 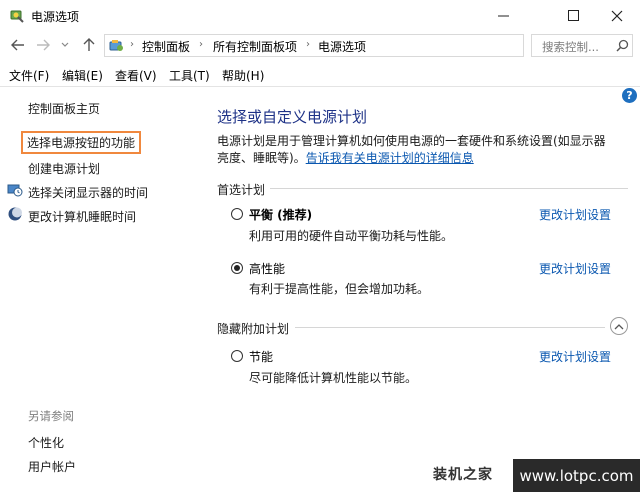 What do you see at coordinates (320, 15) in the screenshot?
I see `title-bar: 电源选项` at bounding box center [320, 15].